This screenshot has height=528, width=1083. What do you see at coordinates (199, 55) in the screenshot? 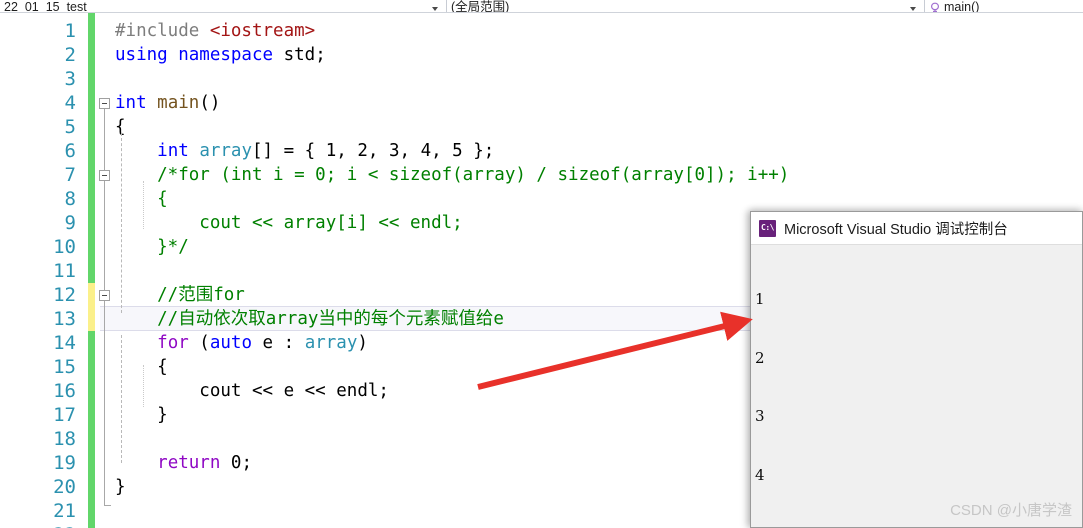
I see `code-token: using namespace` at bounding box center [199, 55].